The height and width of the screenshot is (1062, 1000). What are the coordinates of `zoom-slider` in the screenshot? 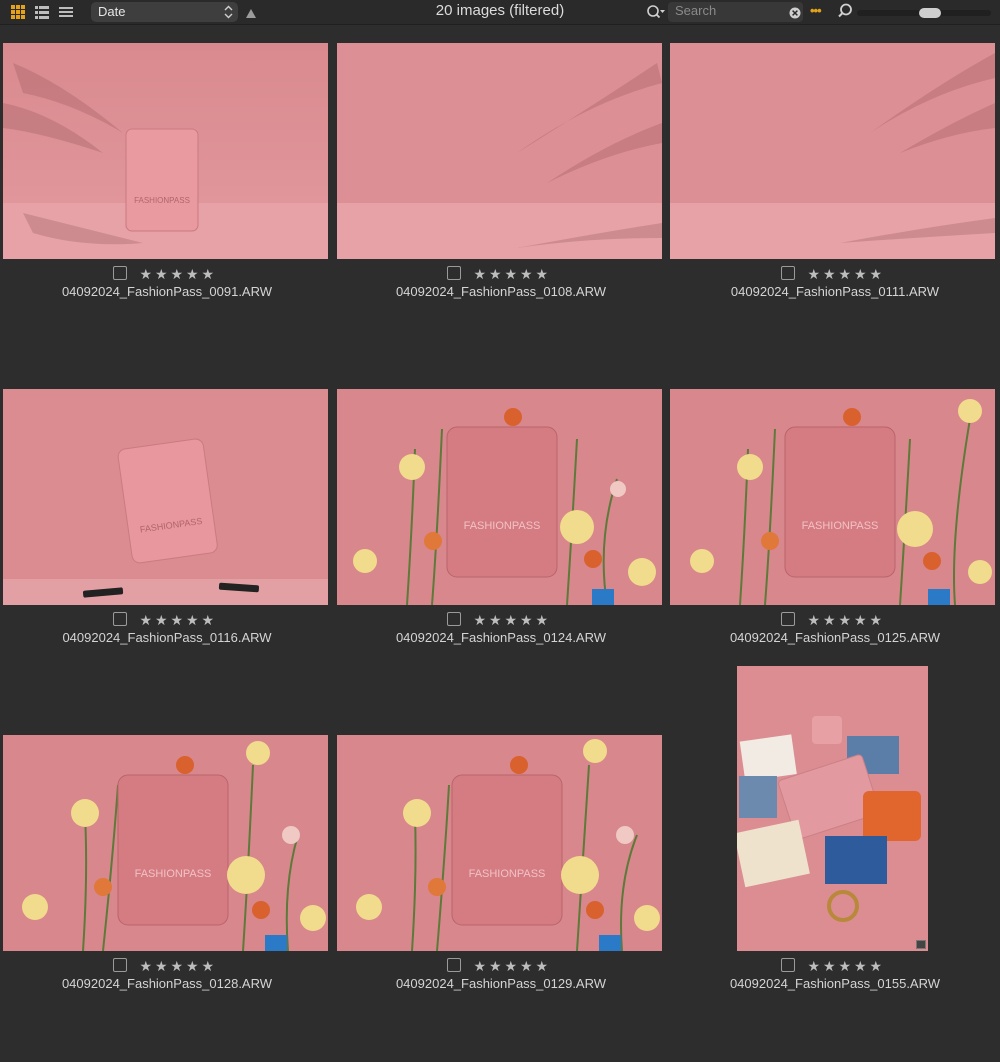 It's located at (924, 13).